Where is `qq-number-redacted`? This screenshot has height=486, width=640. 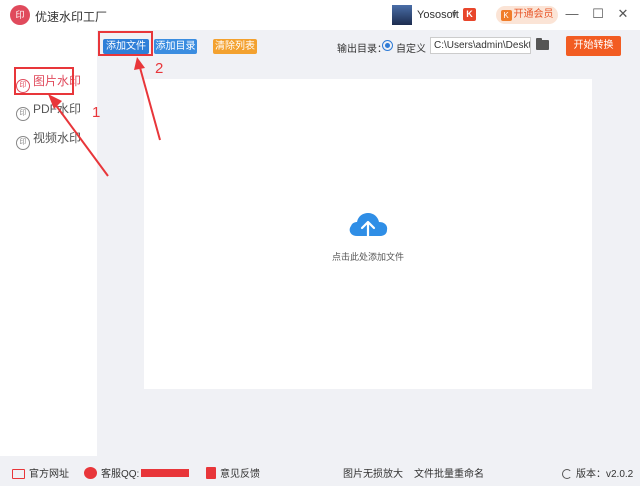
qq-number-redacted is located at coordinates (165, 473).